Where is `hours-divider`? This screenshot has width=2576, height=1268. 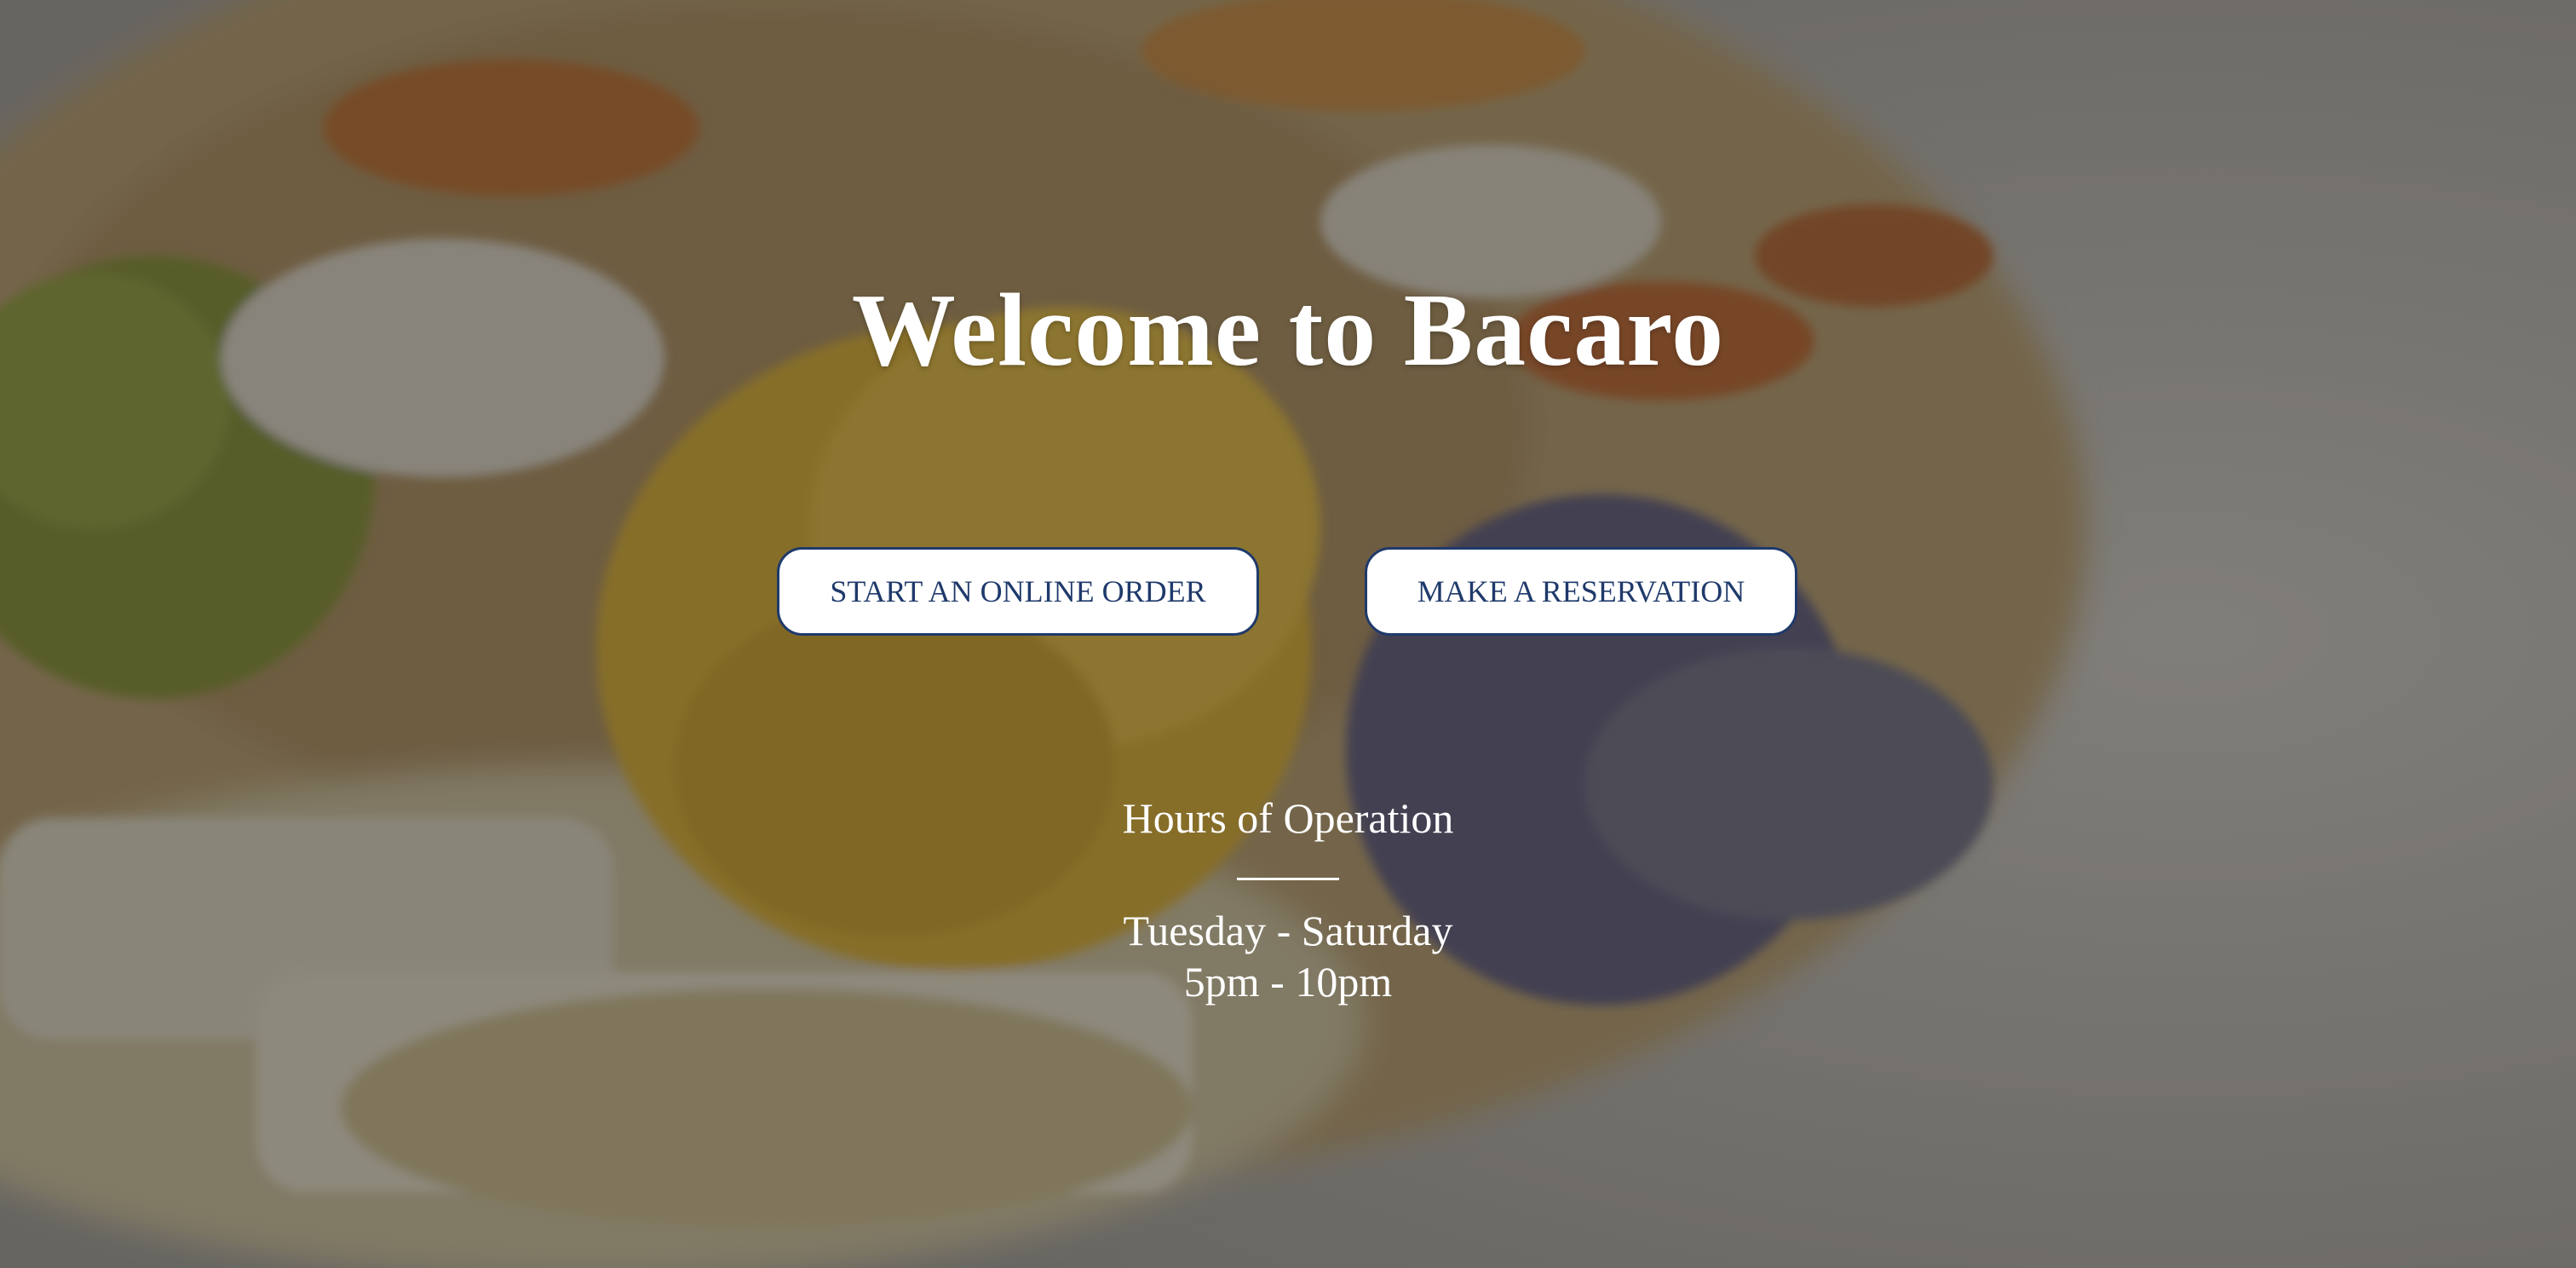 hours-divider is located at coordinates (1288, 879).